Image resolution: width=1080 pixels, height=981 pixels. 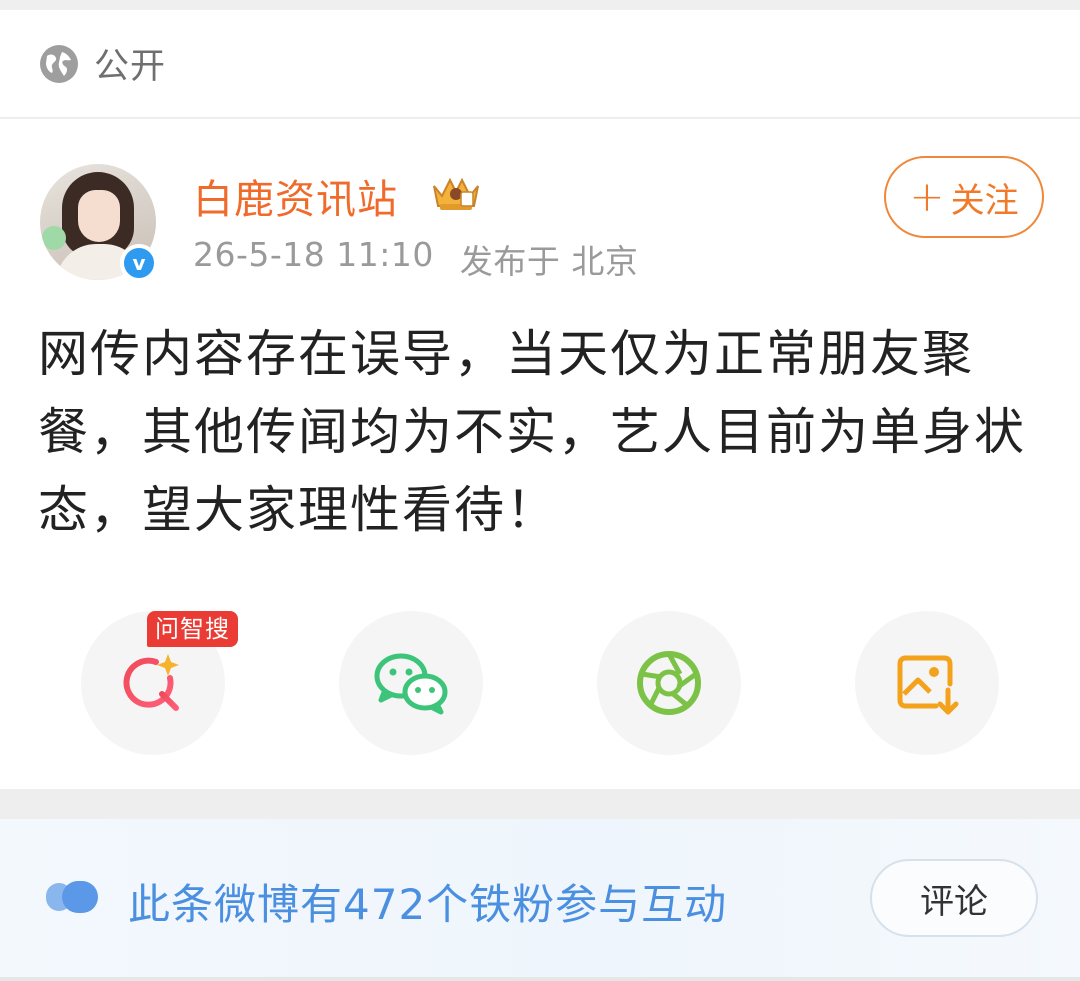 I want to click on bottom-spacer, so click(x=540, y=979).